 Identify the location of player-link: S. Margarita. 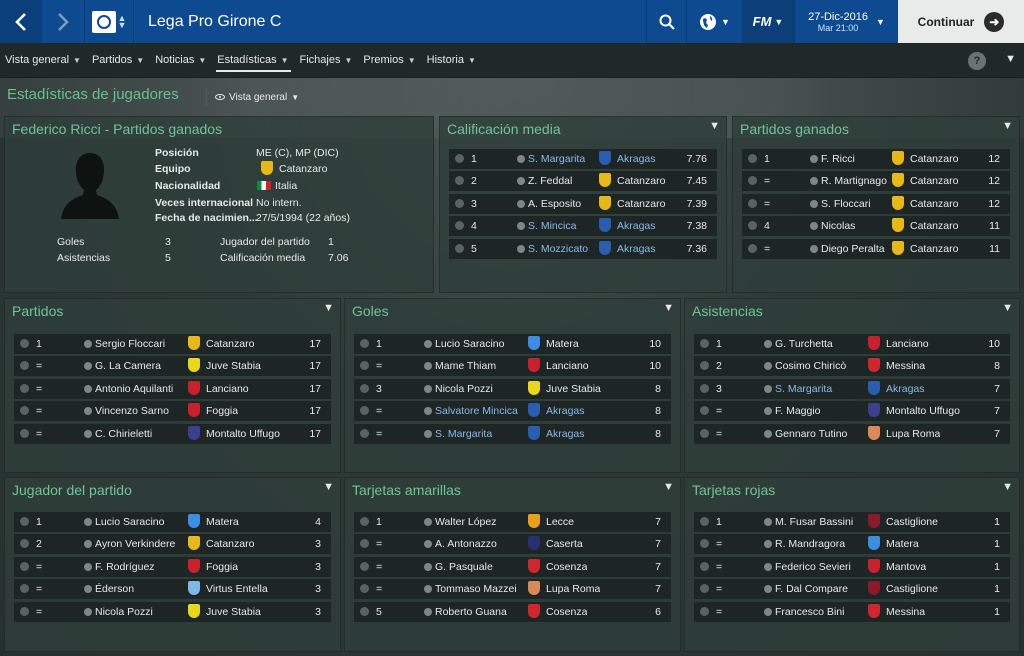
(814, 389).